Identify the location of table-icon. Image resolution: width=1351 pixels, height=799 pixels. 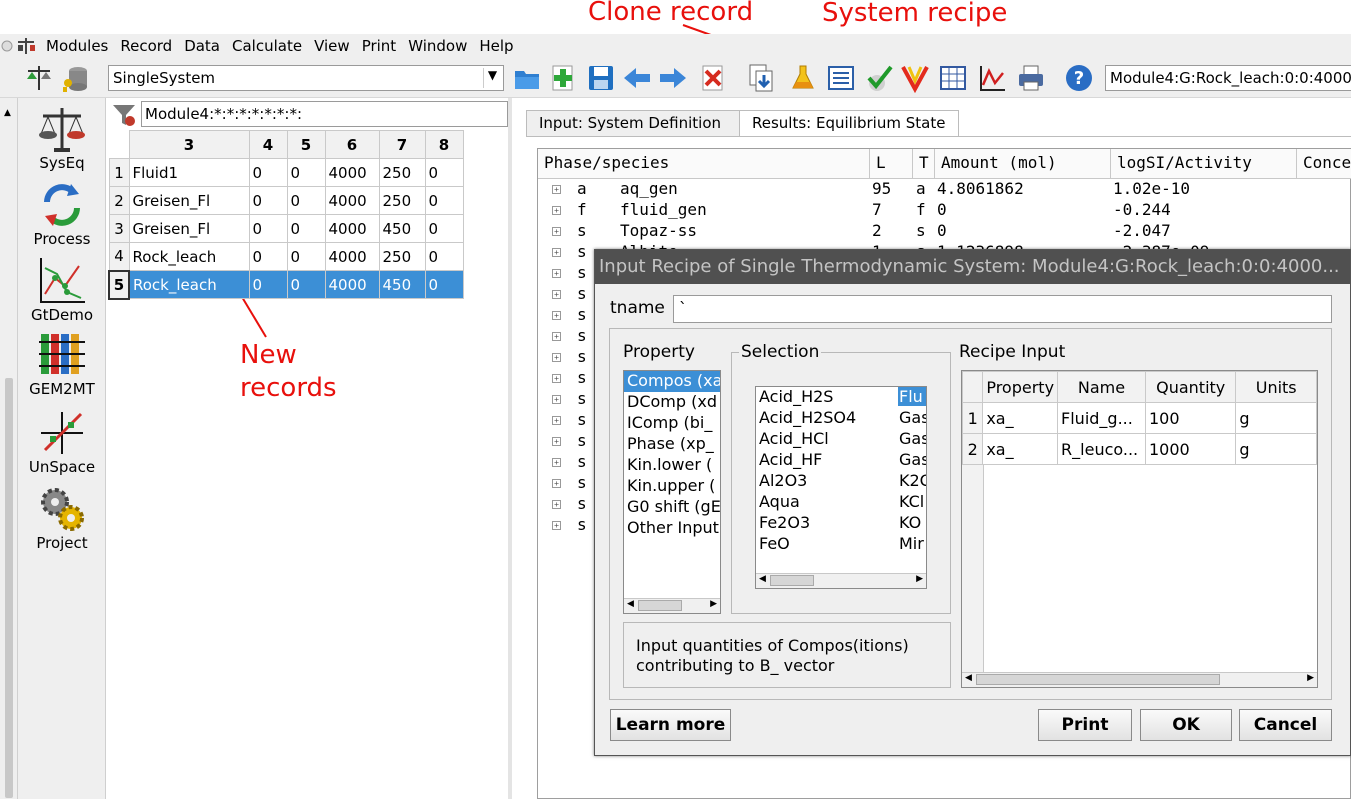
(953, 78).